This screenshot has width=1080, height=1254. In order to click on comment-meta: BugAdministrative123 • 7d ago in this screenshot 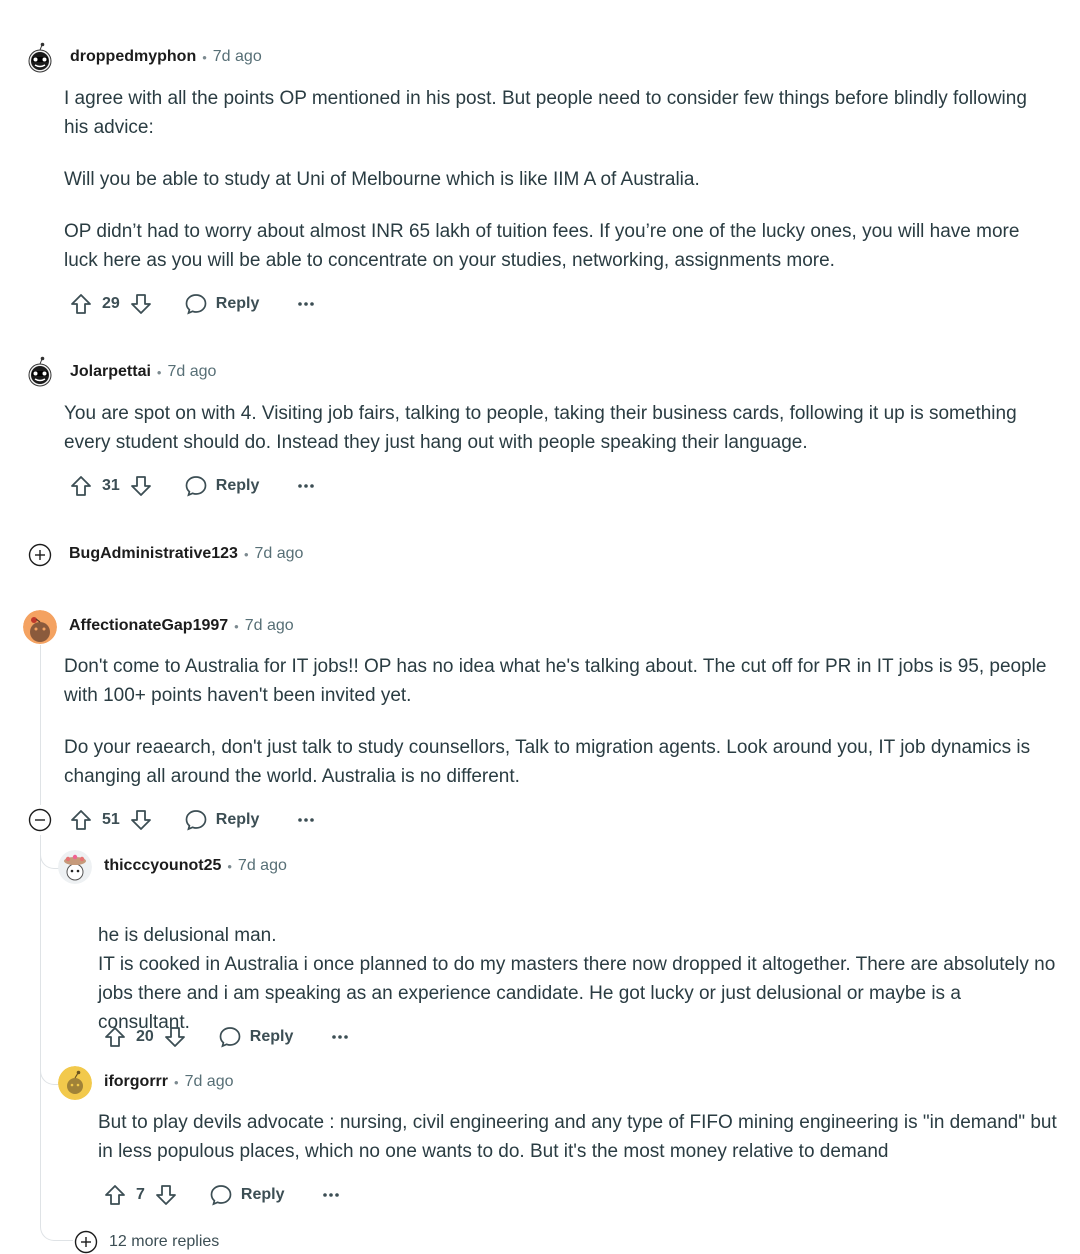, I will do `click(186, 554)`.